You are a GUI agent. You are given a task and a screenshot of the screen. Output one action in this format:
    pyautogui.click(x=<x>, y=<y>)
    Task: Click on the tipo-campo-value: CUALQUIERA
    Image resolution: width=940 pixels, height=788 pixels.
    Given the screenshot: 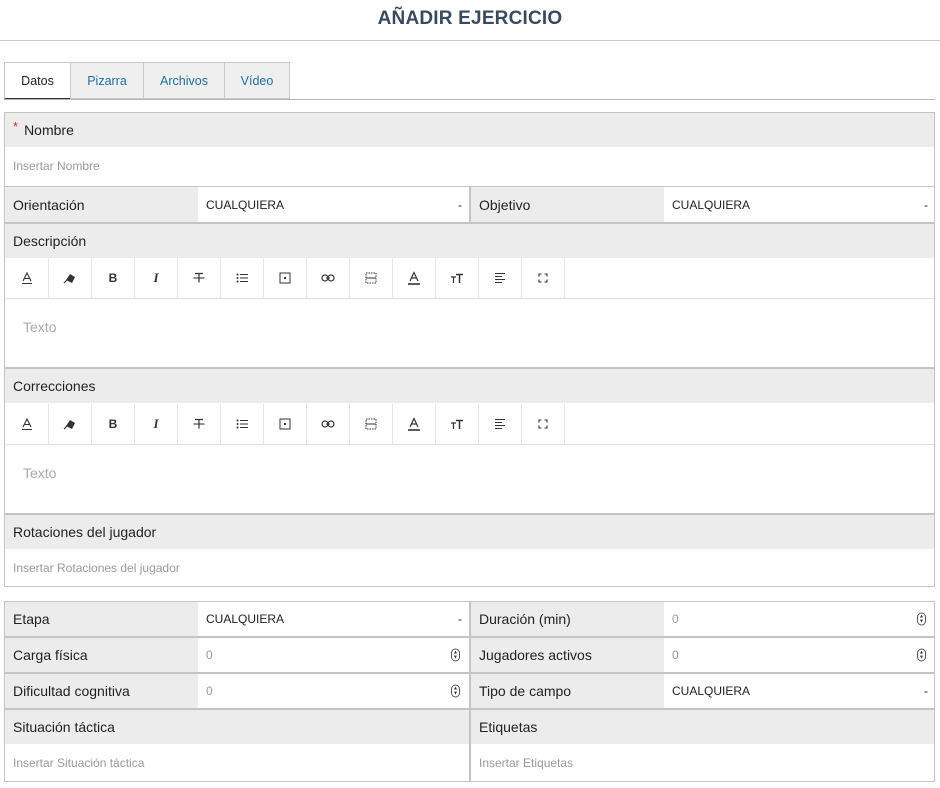 What is the action you would take?
    pyautogui.click(x=711, y=691)
    